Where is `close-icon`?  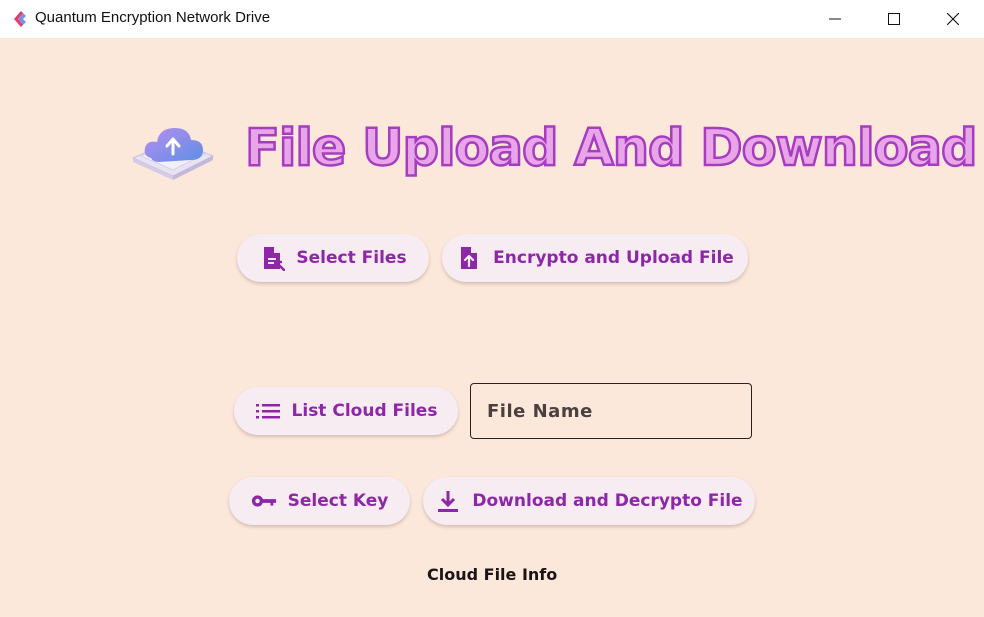
close-icon is located at coordinates (953, 19).